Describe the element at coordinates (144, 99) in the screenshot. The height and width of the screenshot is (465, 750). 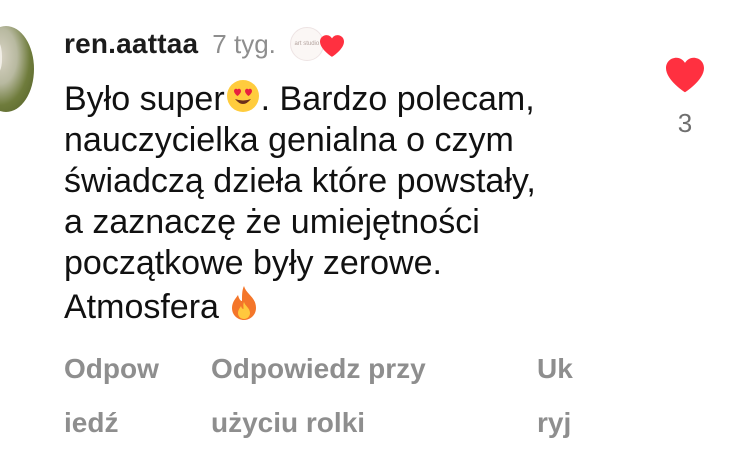
I see `comment-text-segment: Było super` at that location.